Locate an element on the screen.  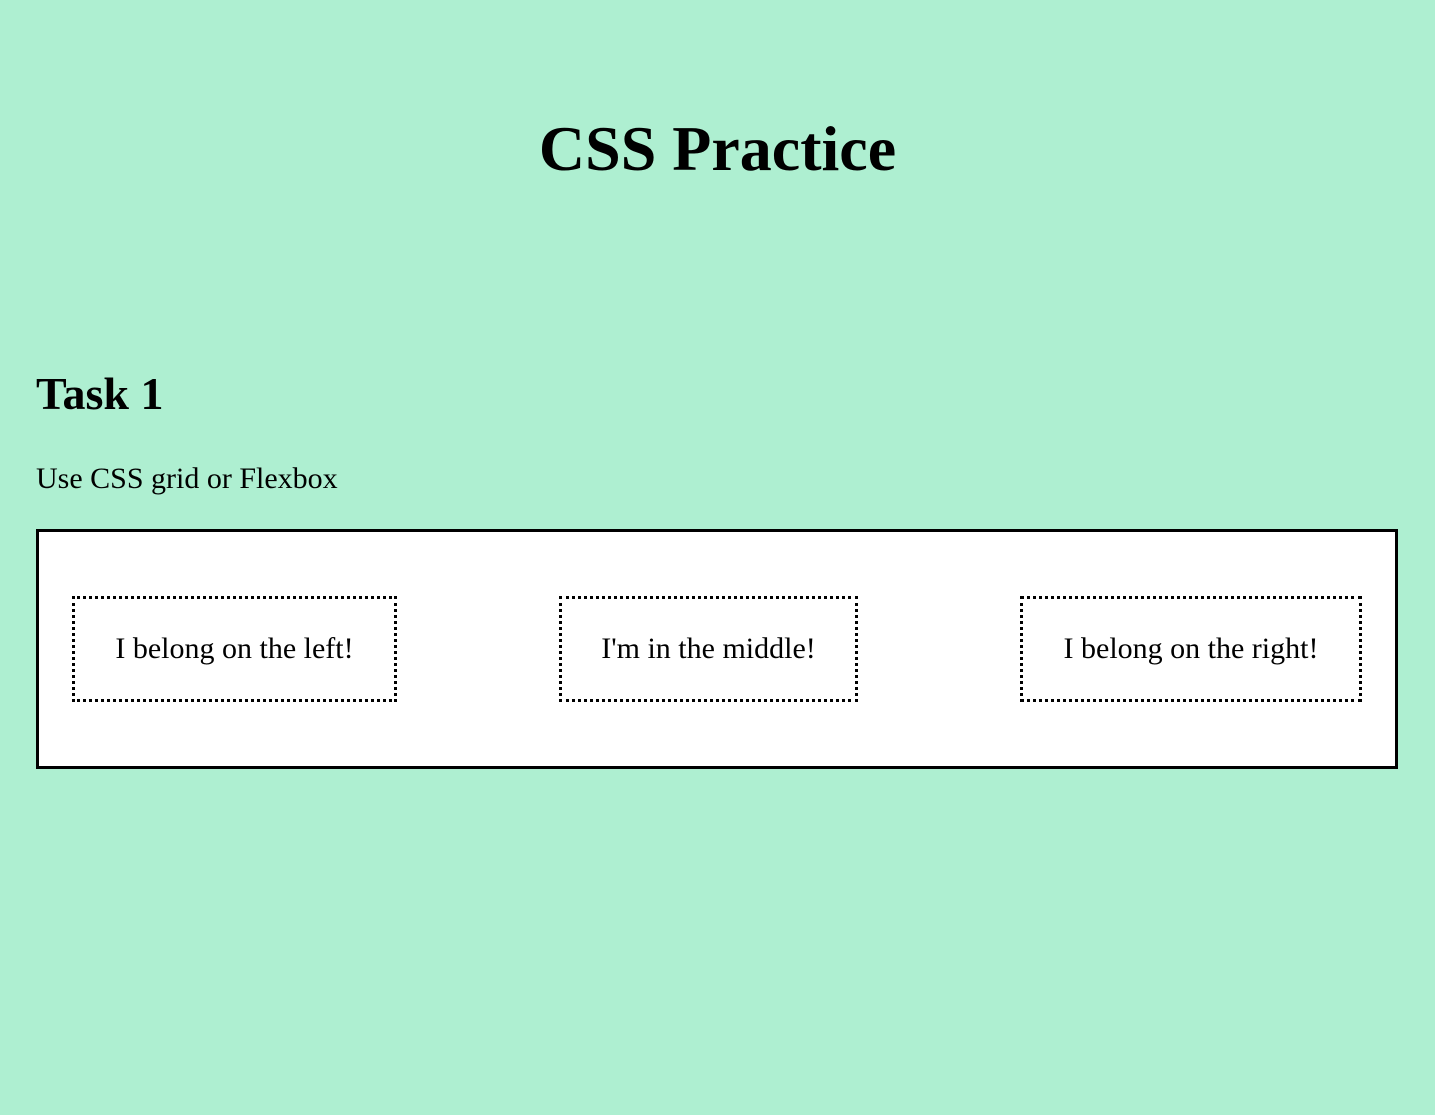
page-title: CSS Practice is located at coordinates (717, 148).